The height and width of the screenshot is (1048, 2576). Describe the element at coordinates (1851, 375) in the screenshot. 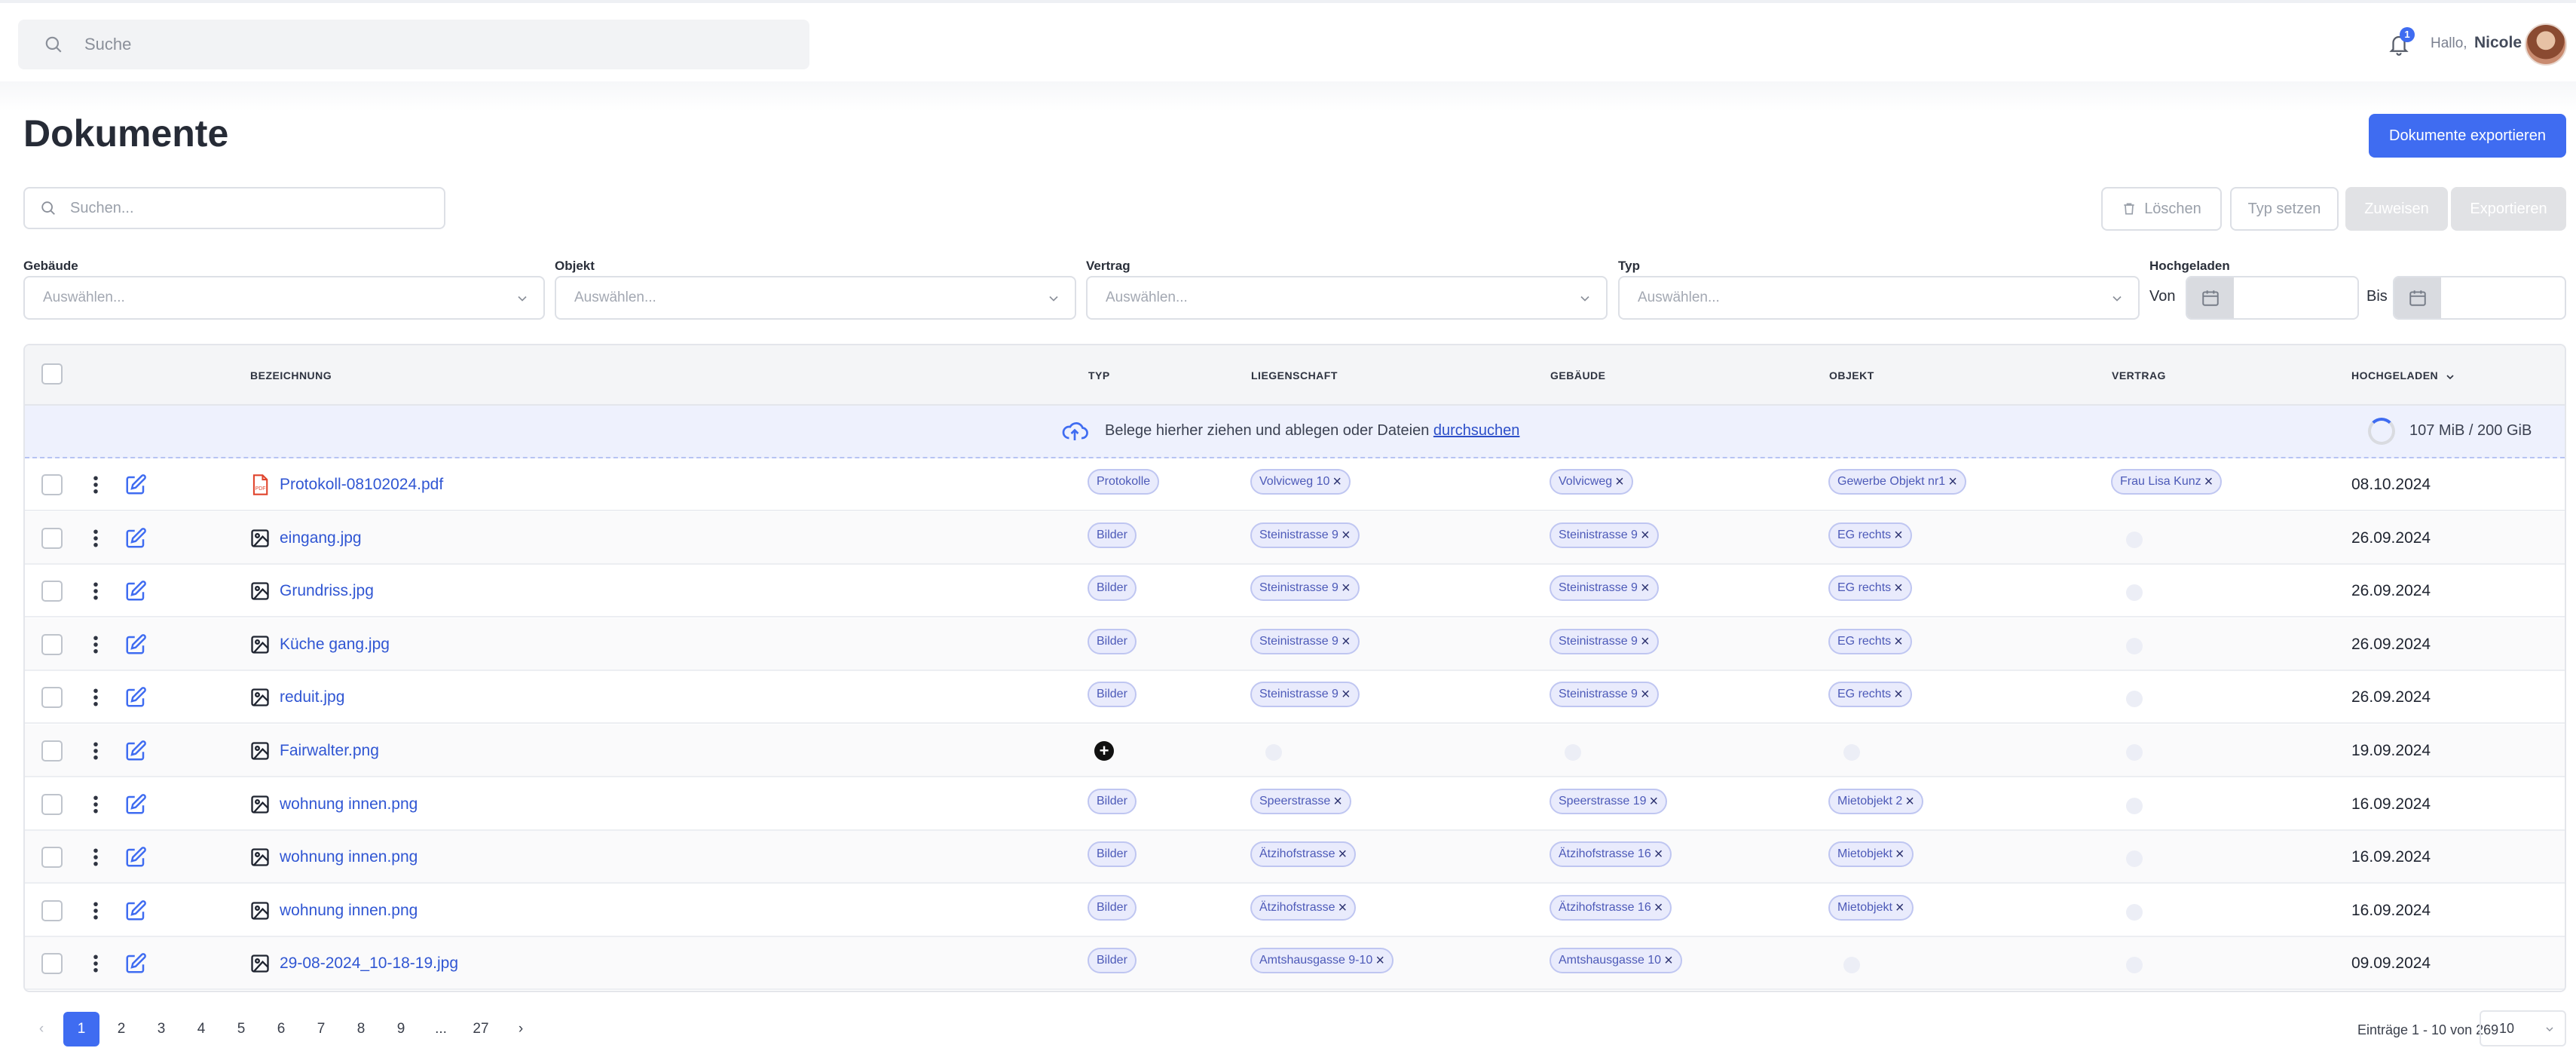

I see `column-header-object: OBJEKT` at that location.